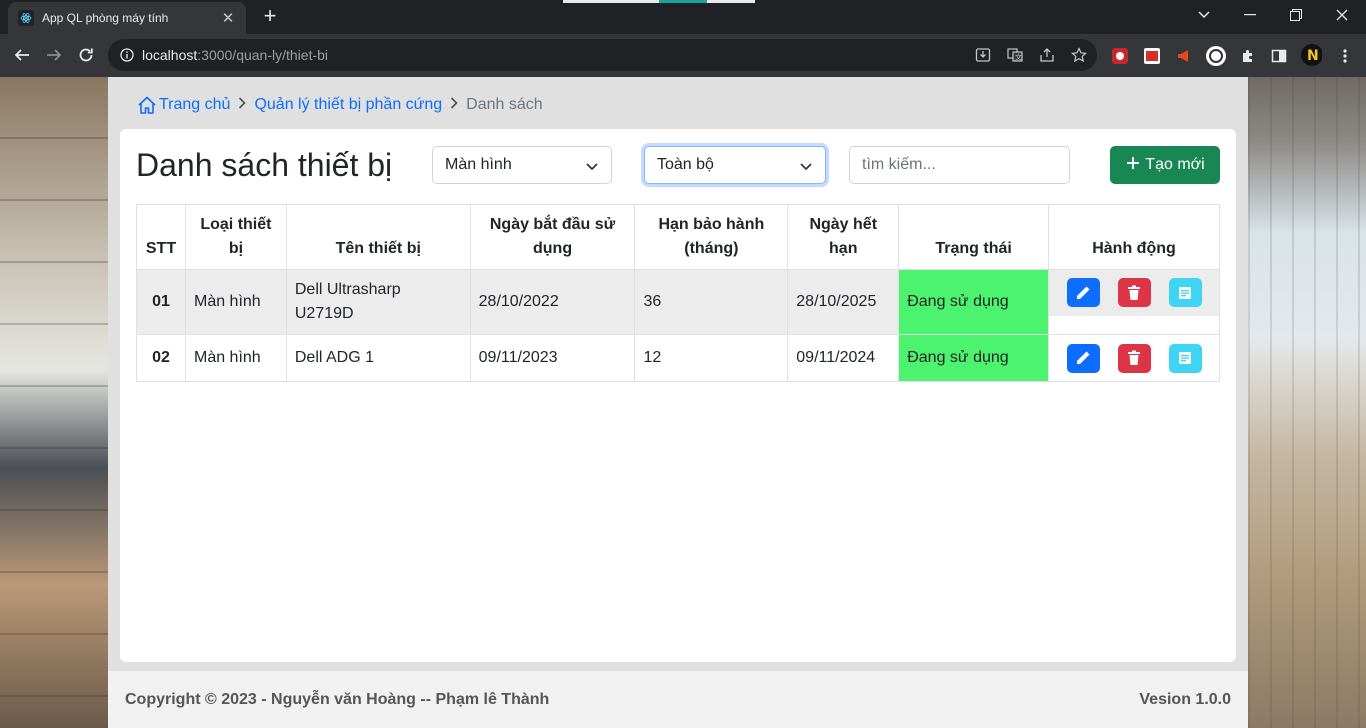 This screenshot has width=1366, height=728. What do you see at coordinates (161, 358) in the screenshot?
I see `cell-stt: 02` at bounding box center [161, 358].